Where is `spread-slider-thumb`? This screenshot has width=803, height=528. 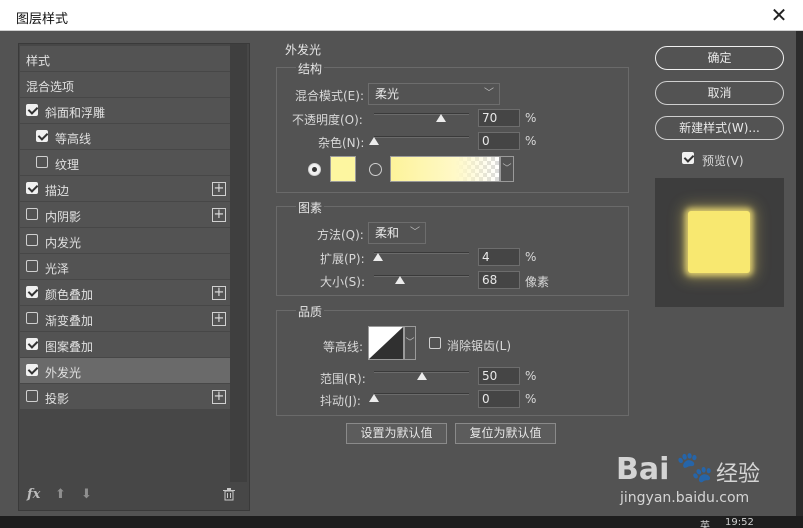
spread-slider-thumb is located at coordinates (377, 257).